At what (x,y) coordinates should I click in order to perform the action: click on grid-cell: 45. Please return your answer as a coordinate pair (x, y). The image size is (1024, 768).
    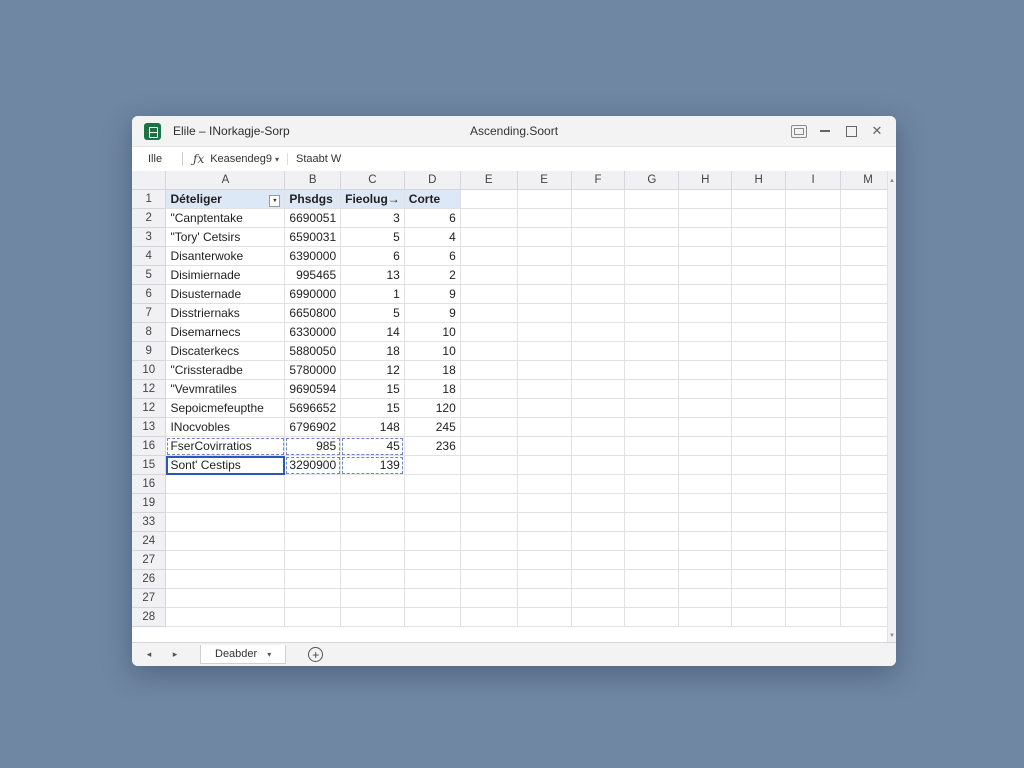
    Looking at the image, I should click on (372, 446).